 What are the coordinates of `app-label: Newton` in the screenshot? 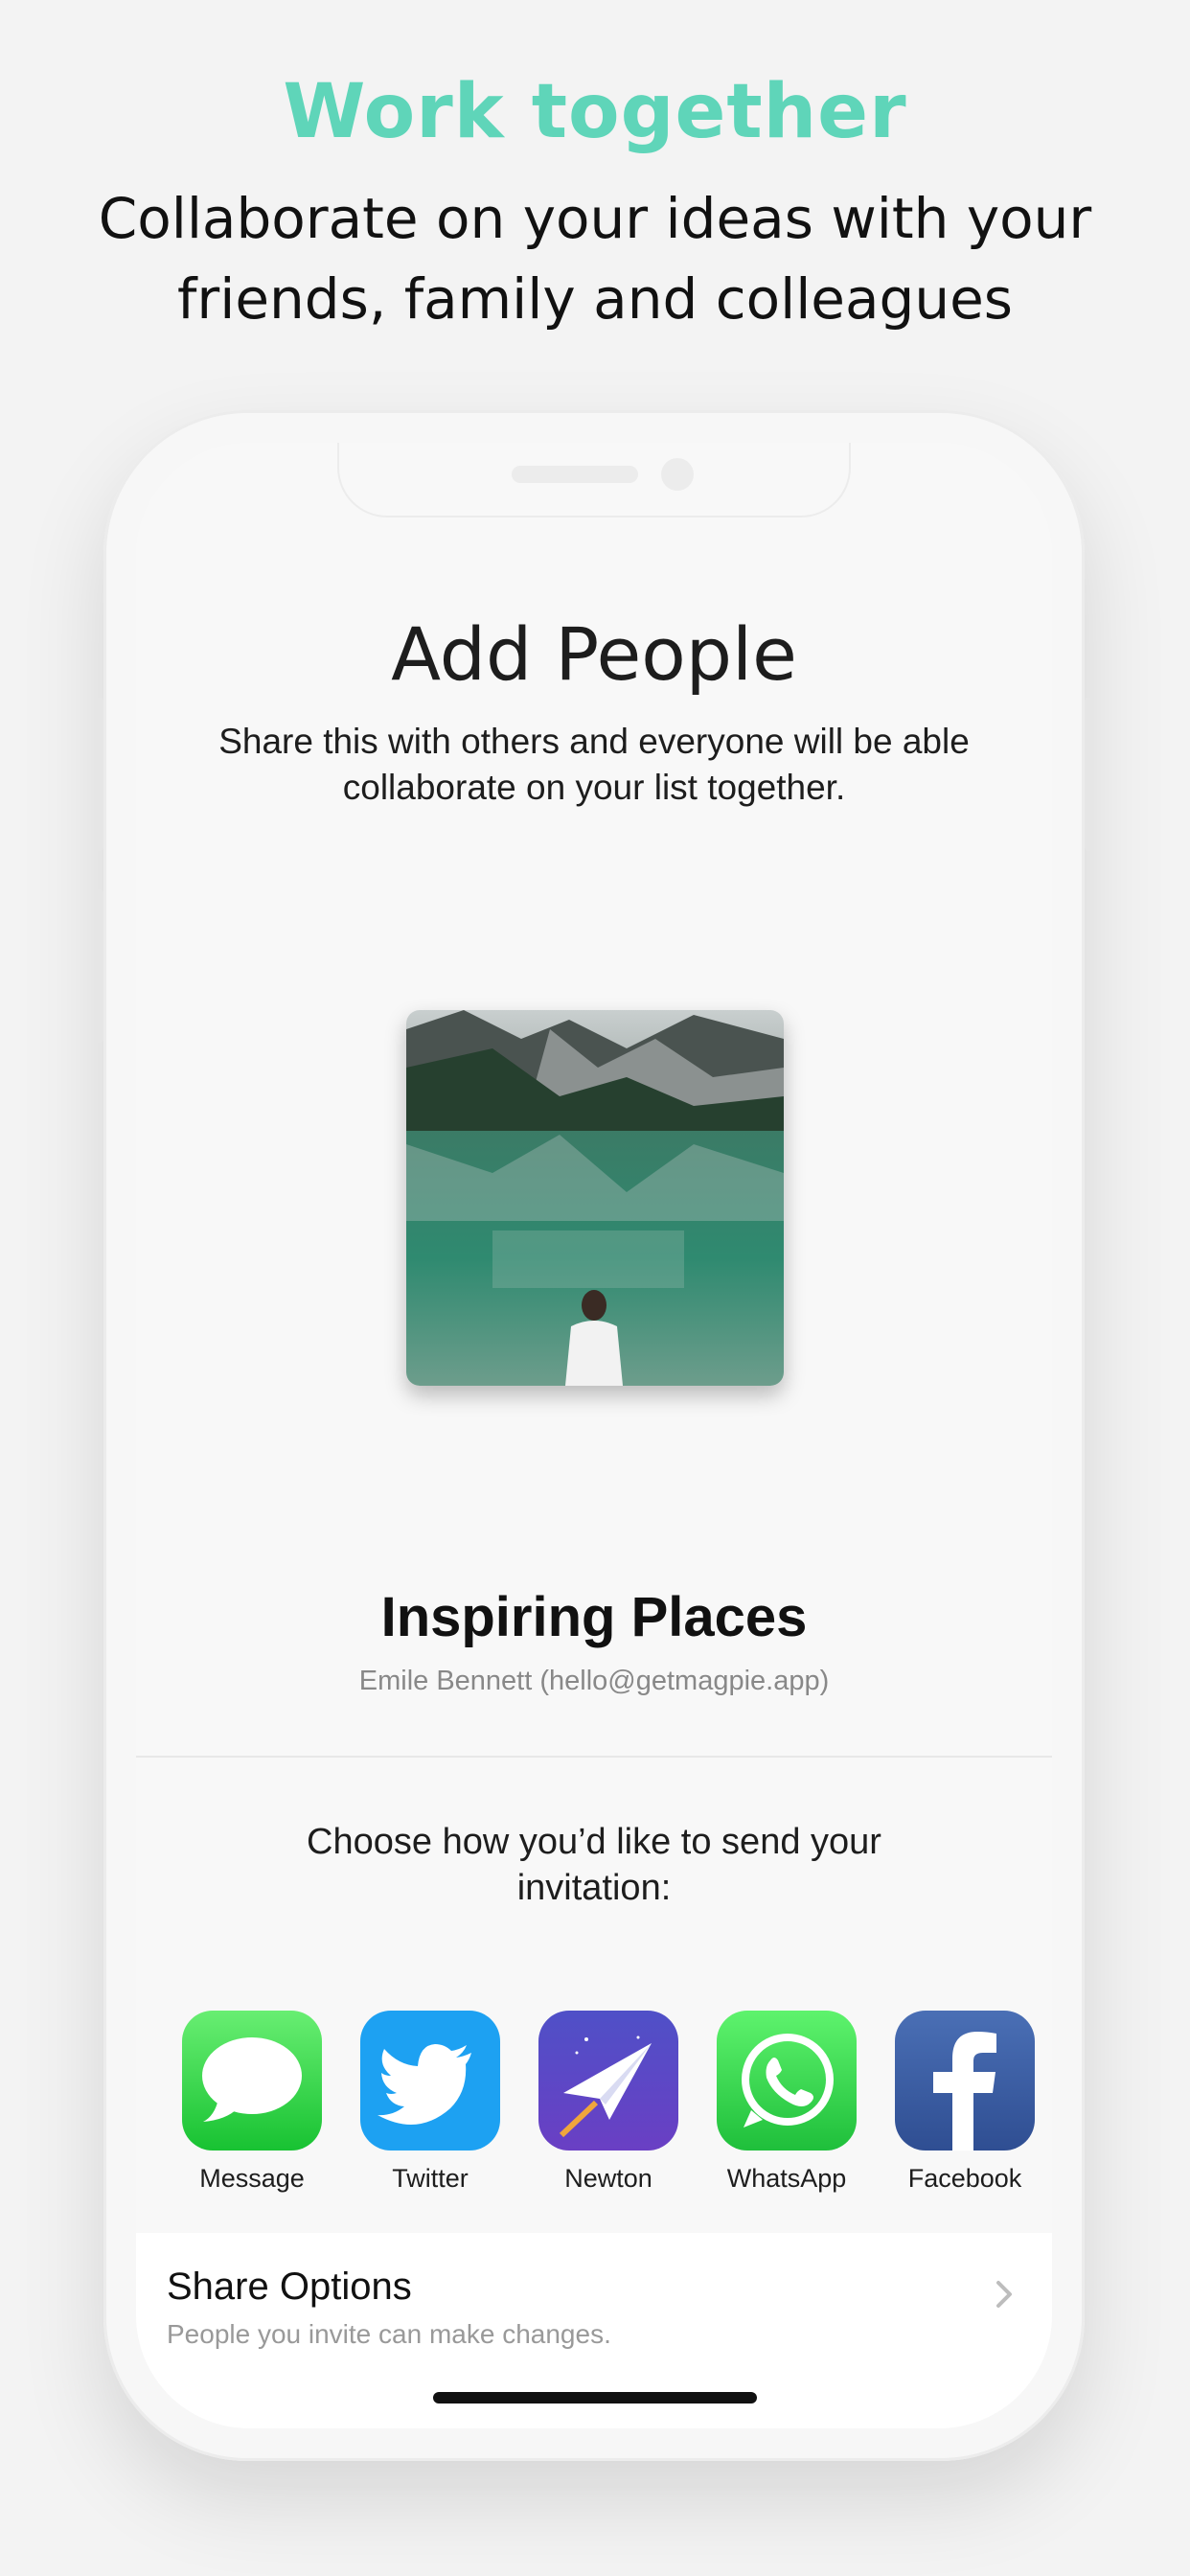 It's located at (608, 2179).